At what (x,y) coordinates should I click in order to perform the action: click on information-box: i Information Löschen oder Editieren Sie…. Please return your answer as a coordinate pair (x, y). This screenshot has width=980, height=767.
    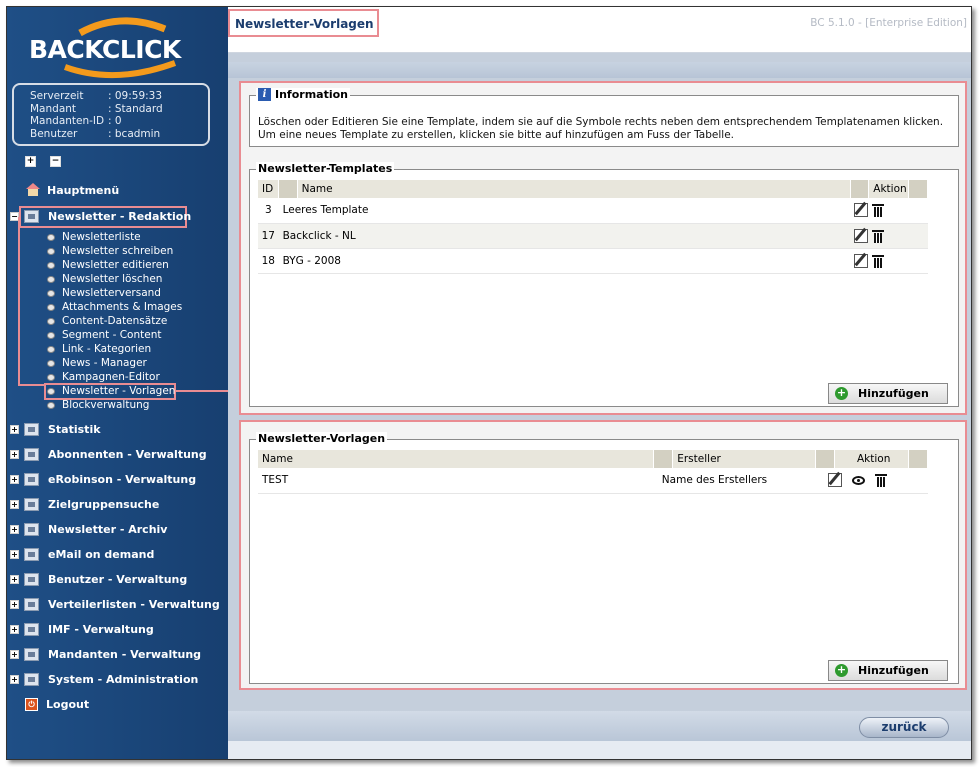
    Looking at the image, I should click on (604, 117).